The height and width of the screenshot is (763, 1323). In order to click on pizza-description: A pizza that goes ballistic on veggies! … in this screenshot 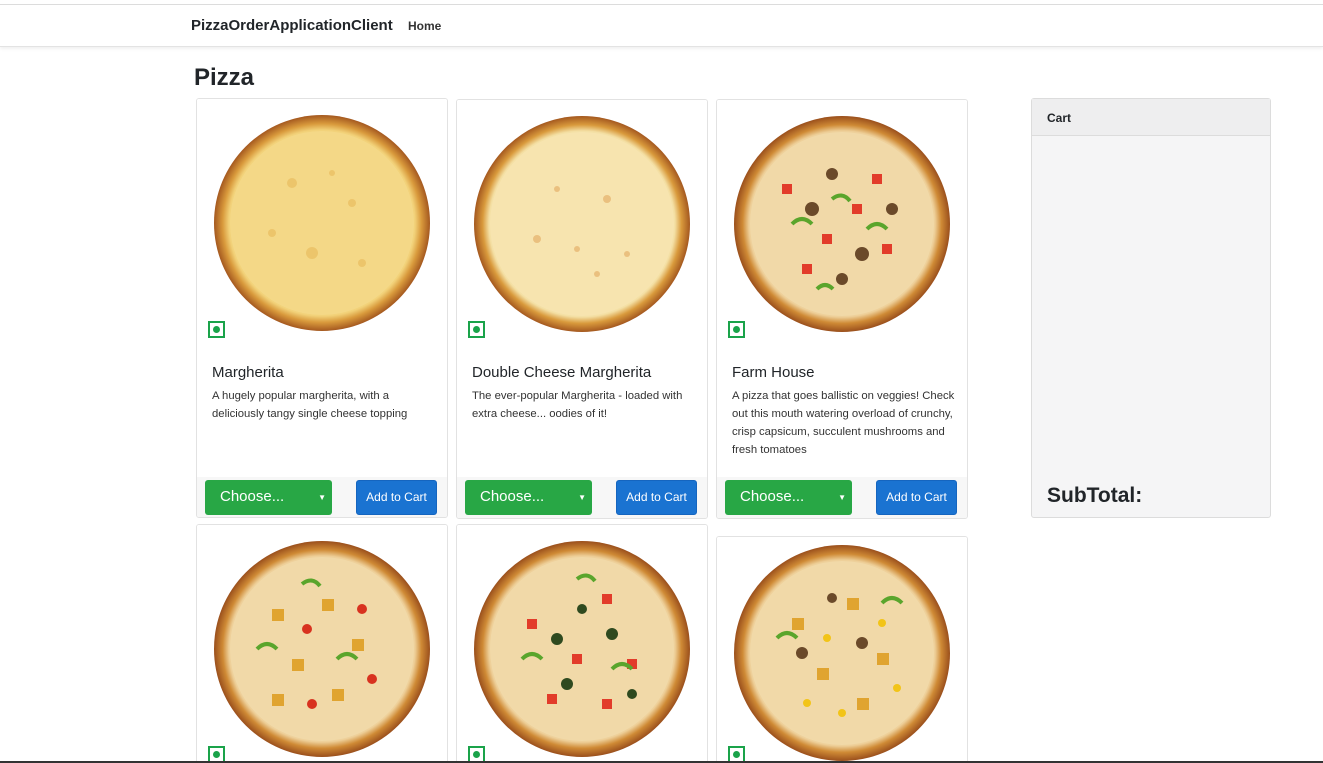, I will do `click(843, 423)`.